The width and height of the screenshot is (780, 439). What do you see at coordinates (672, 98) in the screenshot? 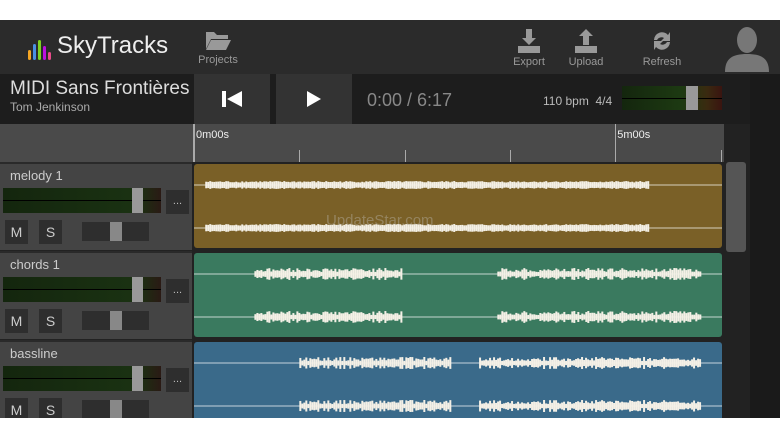
I see `master-volume-slider` at bounding box center [672, 98].